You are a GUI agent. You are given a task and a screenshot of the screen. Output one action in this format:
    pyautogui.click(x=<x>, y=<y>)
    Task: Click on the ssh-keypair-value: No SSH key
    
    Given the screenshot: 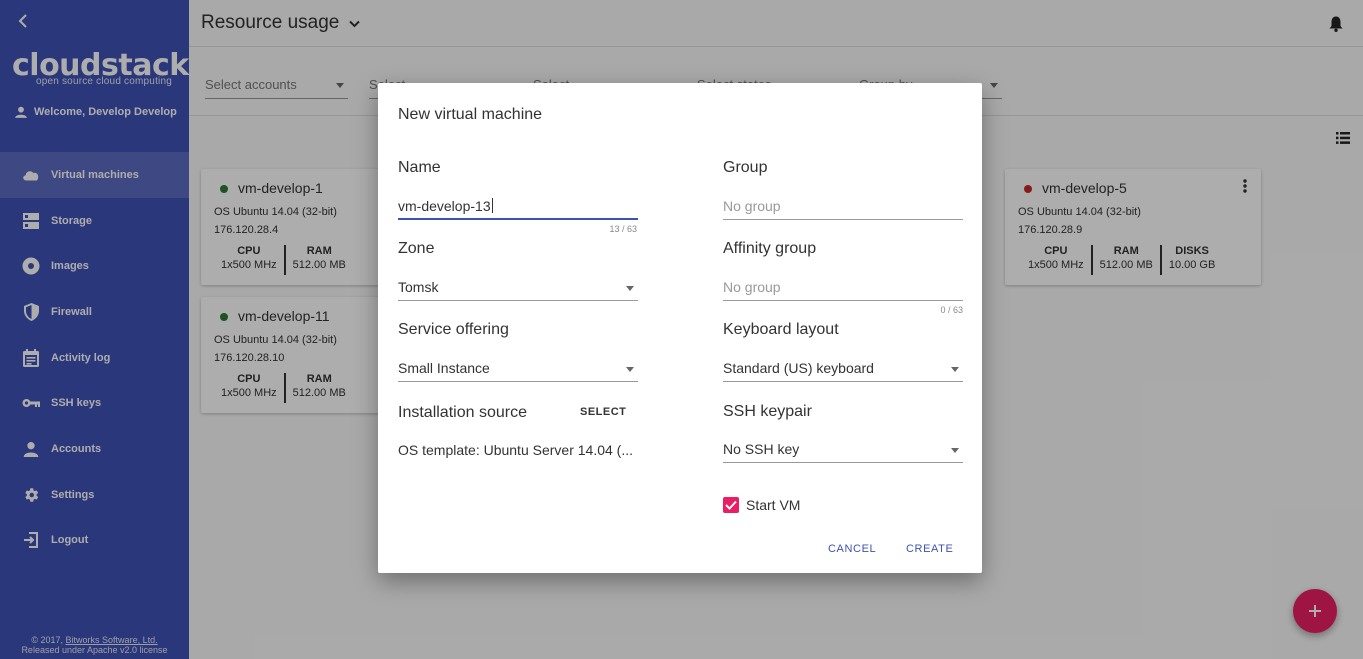 What is the action you would take?
    pyautogui.click(x=761, y=449)
    